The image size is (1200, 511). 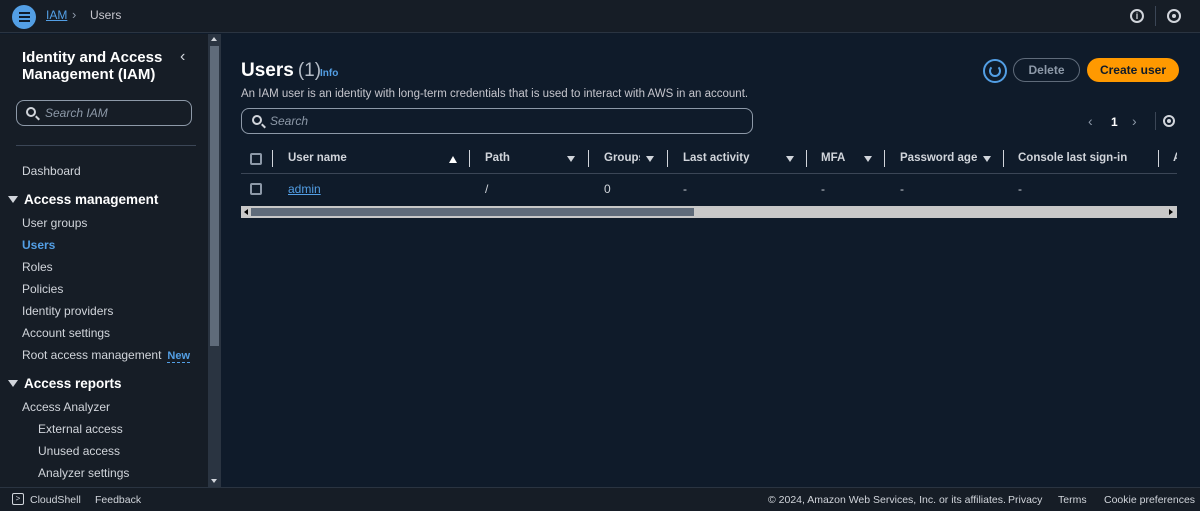 What do you see at coordinates (1020, 189) in the screenshot?
I see `cell-console-last-sign-in: -` at bounding box center [1020, 189].